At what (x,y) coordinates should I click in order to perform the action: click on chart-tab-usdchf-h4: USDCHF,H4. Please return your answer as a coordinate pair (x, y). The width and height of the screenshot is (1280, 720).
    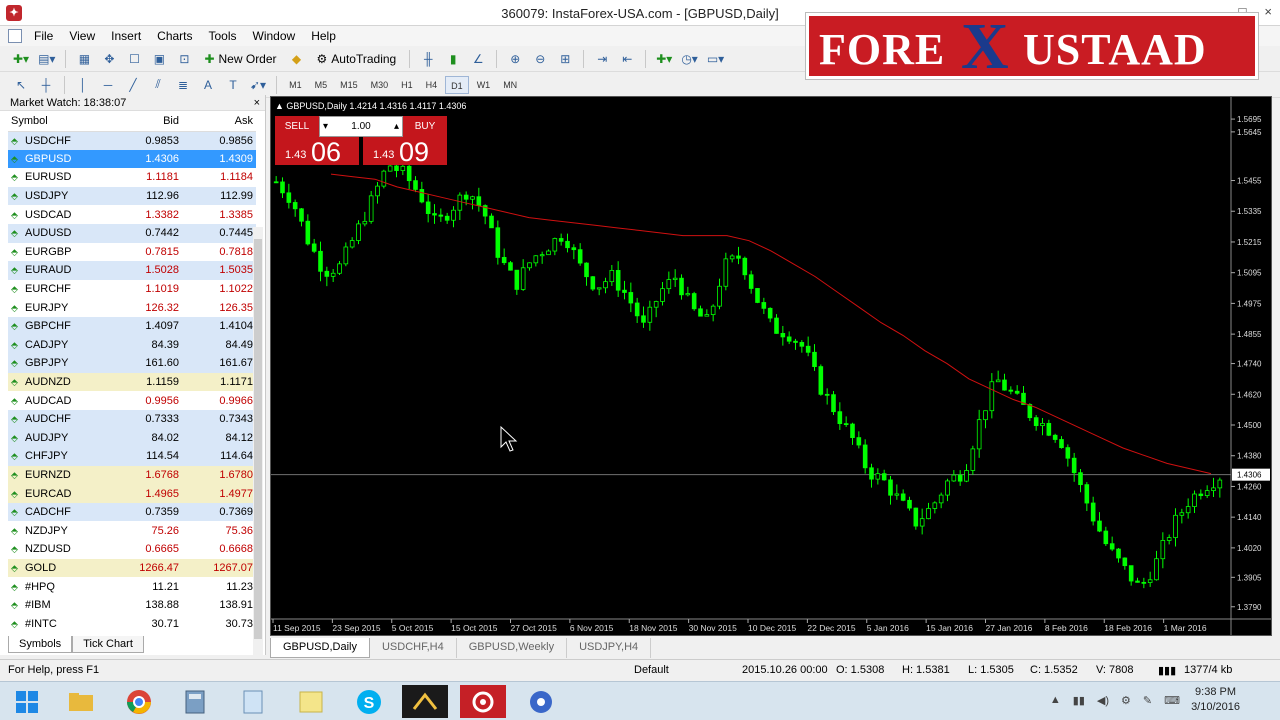
    Looking at the image, I should click on (413, 648).